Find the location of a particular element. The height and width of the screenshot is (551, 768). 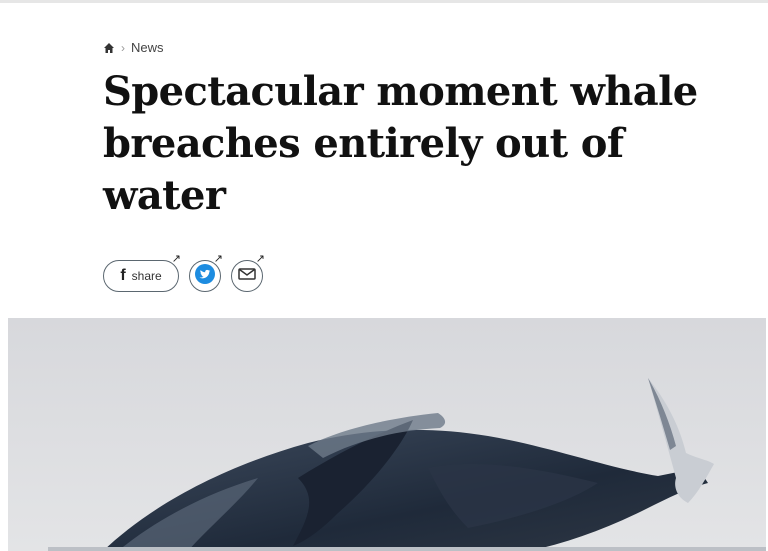

share-bar: f share ↗ ↗ ↗ is located at coordinates (184, 273).